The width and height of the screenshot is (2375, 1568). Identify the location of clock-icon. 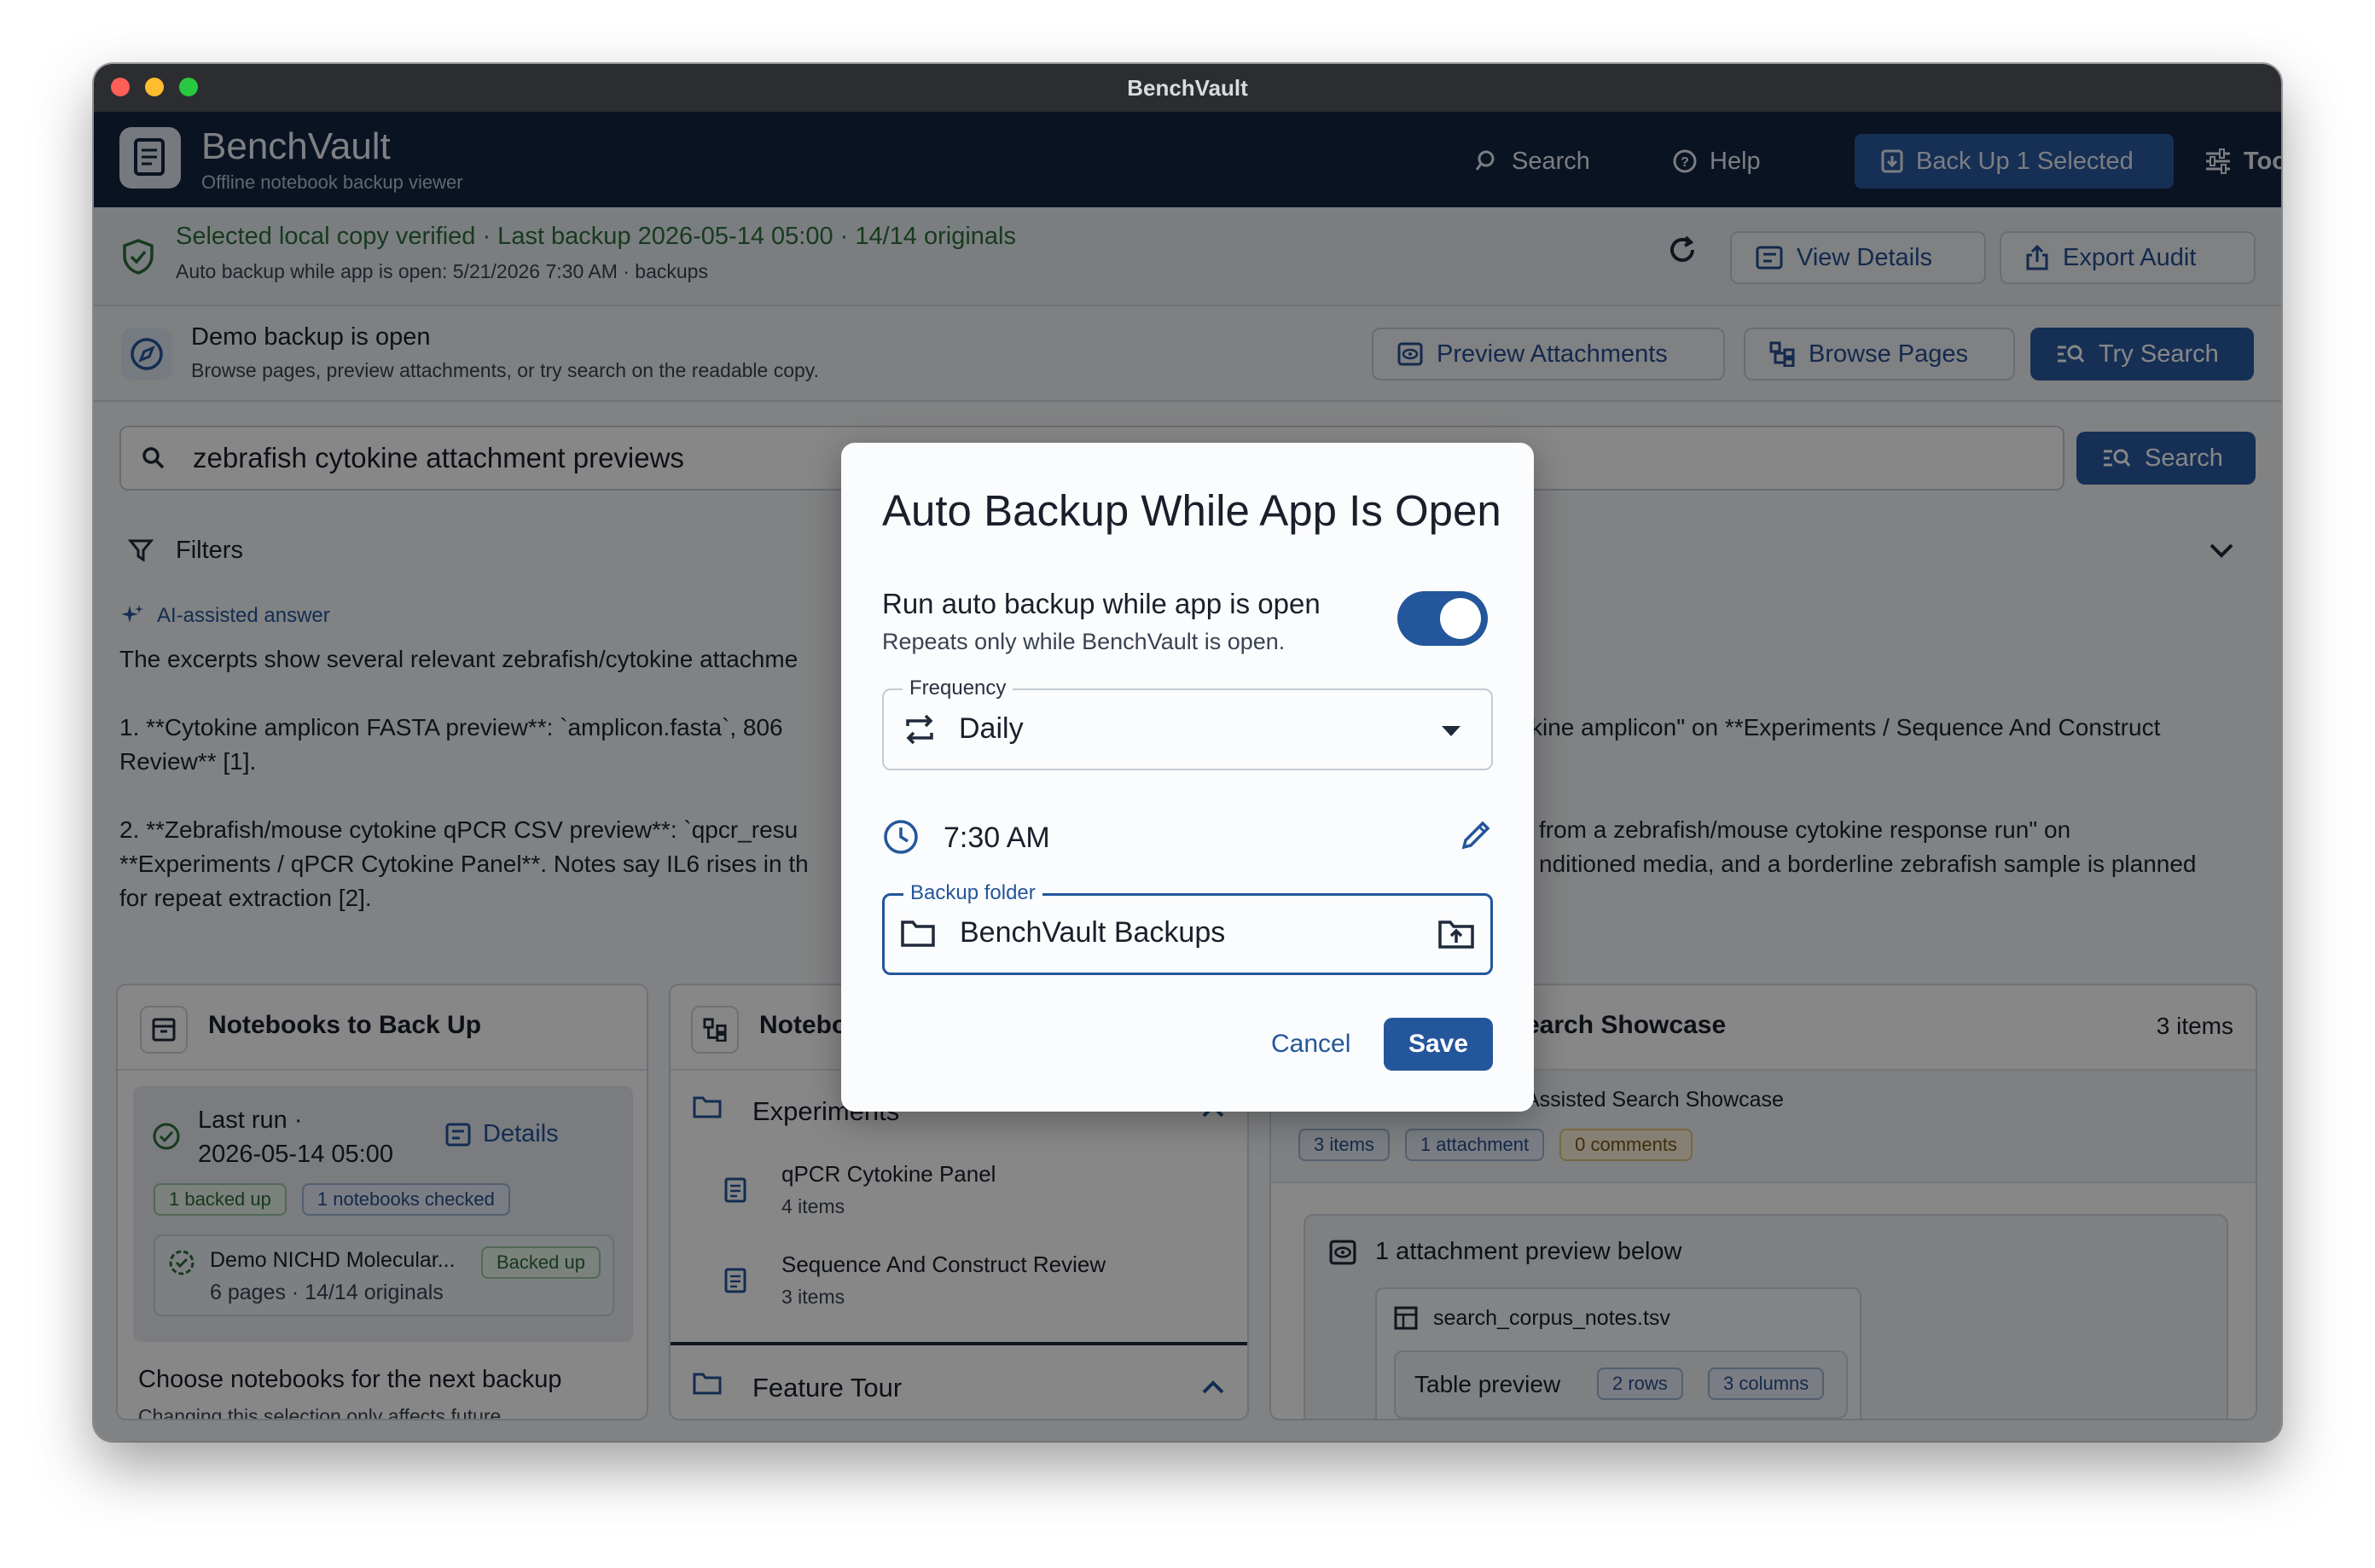
(901, 837).